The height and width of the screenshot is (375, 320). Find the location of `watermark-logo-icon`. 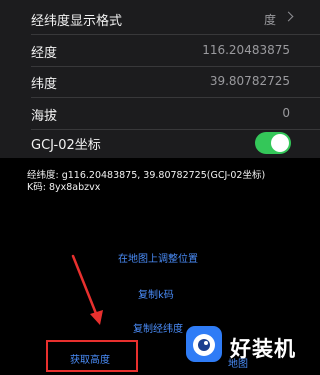

watermark-logo-icon is located at coordinates (204, 344).